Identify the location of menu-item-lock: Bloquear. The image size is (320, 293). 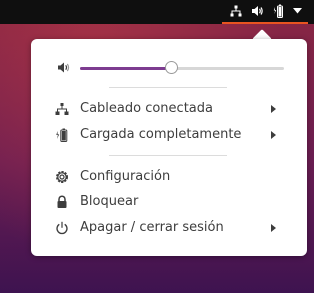
(169, 202).